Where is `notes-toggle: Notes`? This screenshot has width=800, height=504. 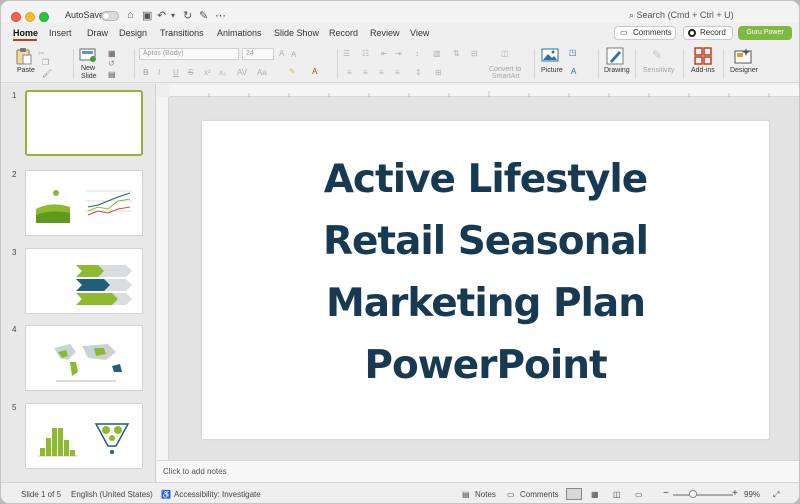 notes-toggle: Notes is located at coordinates (485, 494).